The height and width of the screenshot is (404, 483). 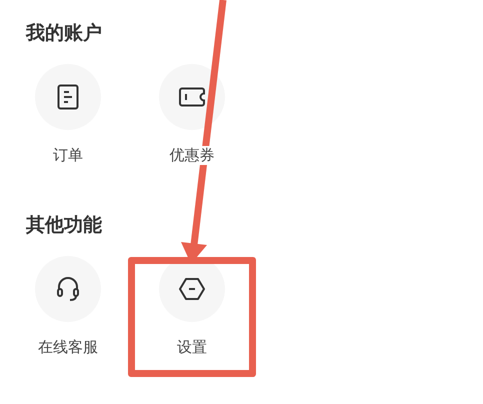 What do you see at coordinates (68, 155) in the screenshot?
I see `item-label: 订单` at bounding box center [68, 155].